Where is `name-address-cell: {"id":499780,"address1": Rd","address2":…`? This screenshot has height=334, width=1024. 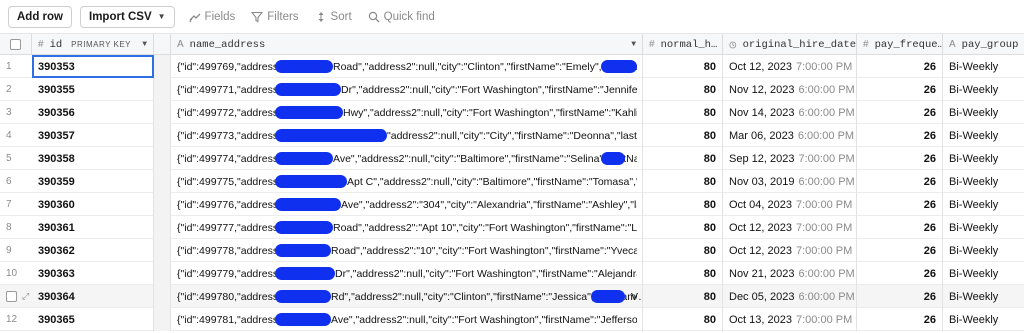 name-address-cell: {"id":499780,"address1": Rd","address2":… is located at coordinates (407, 296).